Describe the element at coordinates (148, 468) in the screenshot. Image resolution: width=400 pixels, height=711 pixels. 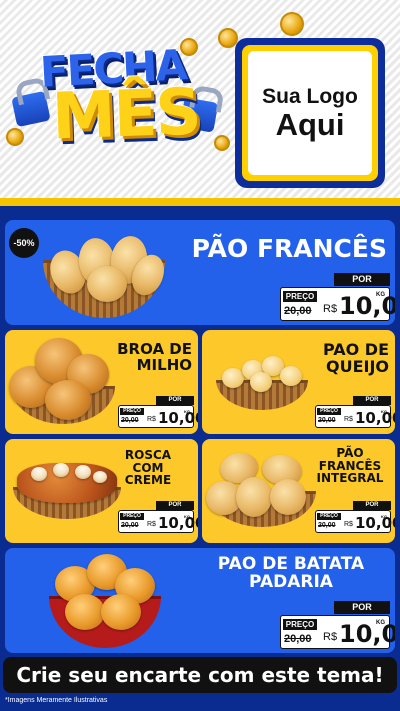
I see `product-name: ROSCA COM CREME` at that location.